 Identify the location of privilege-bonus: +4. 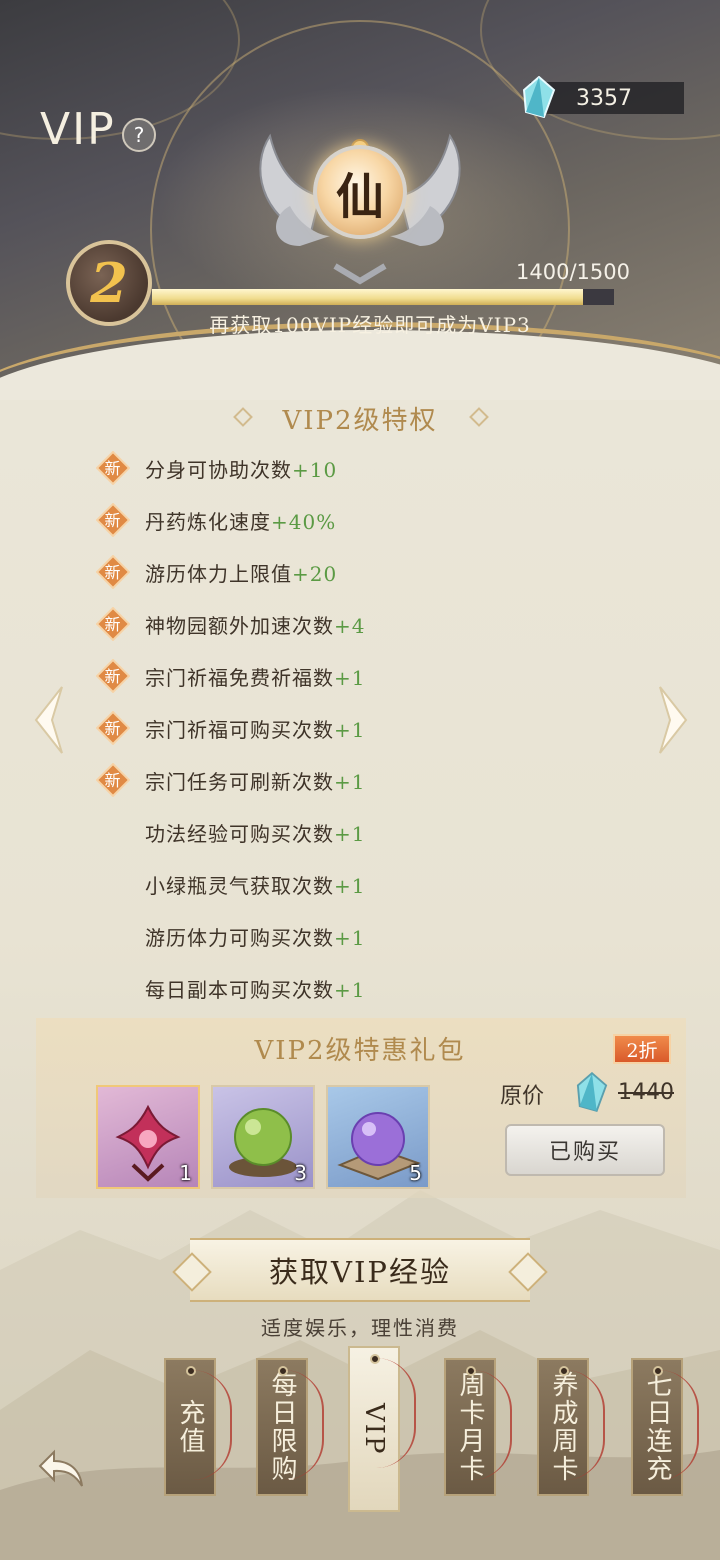
(350, 625).